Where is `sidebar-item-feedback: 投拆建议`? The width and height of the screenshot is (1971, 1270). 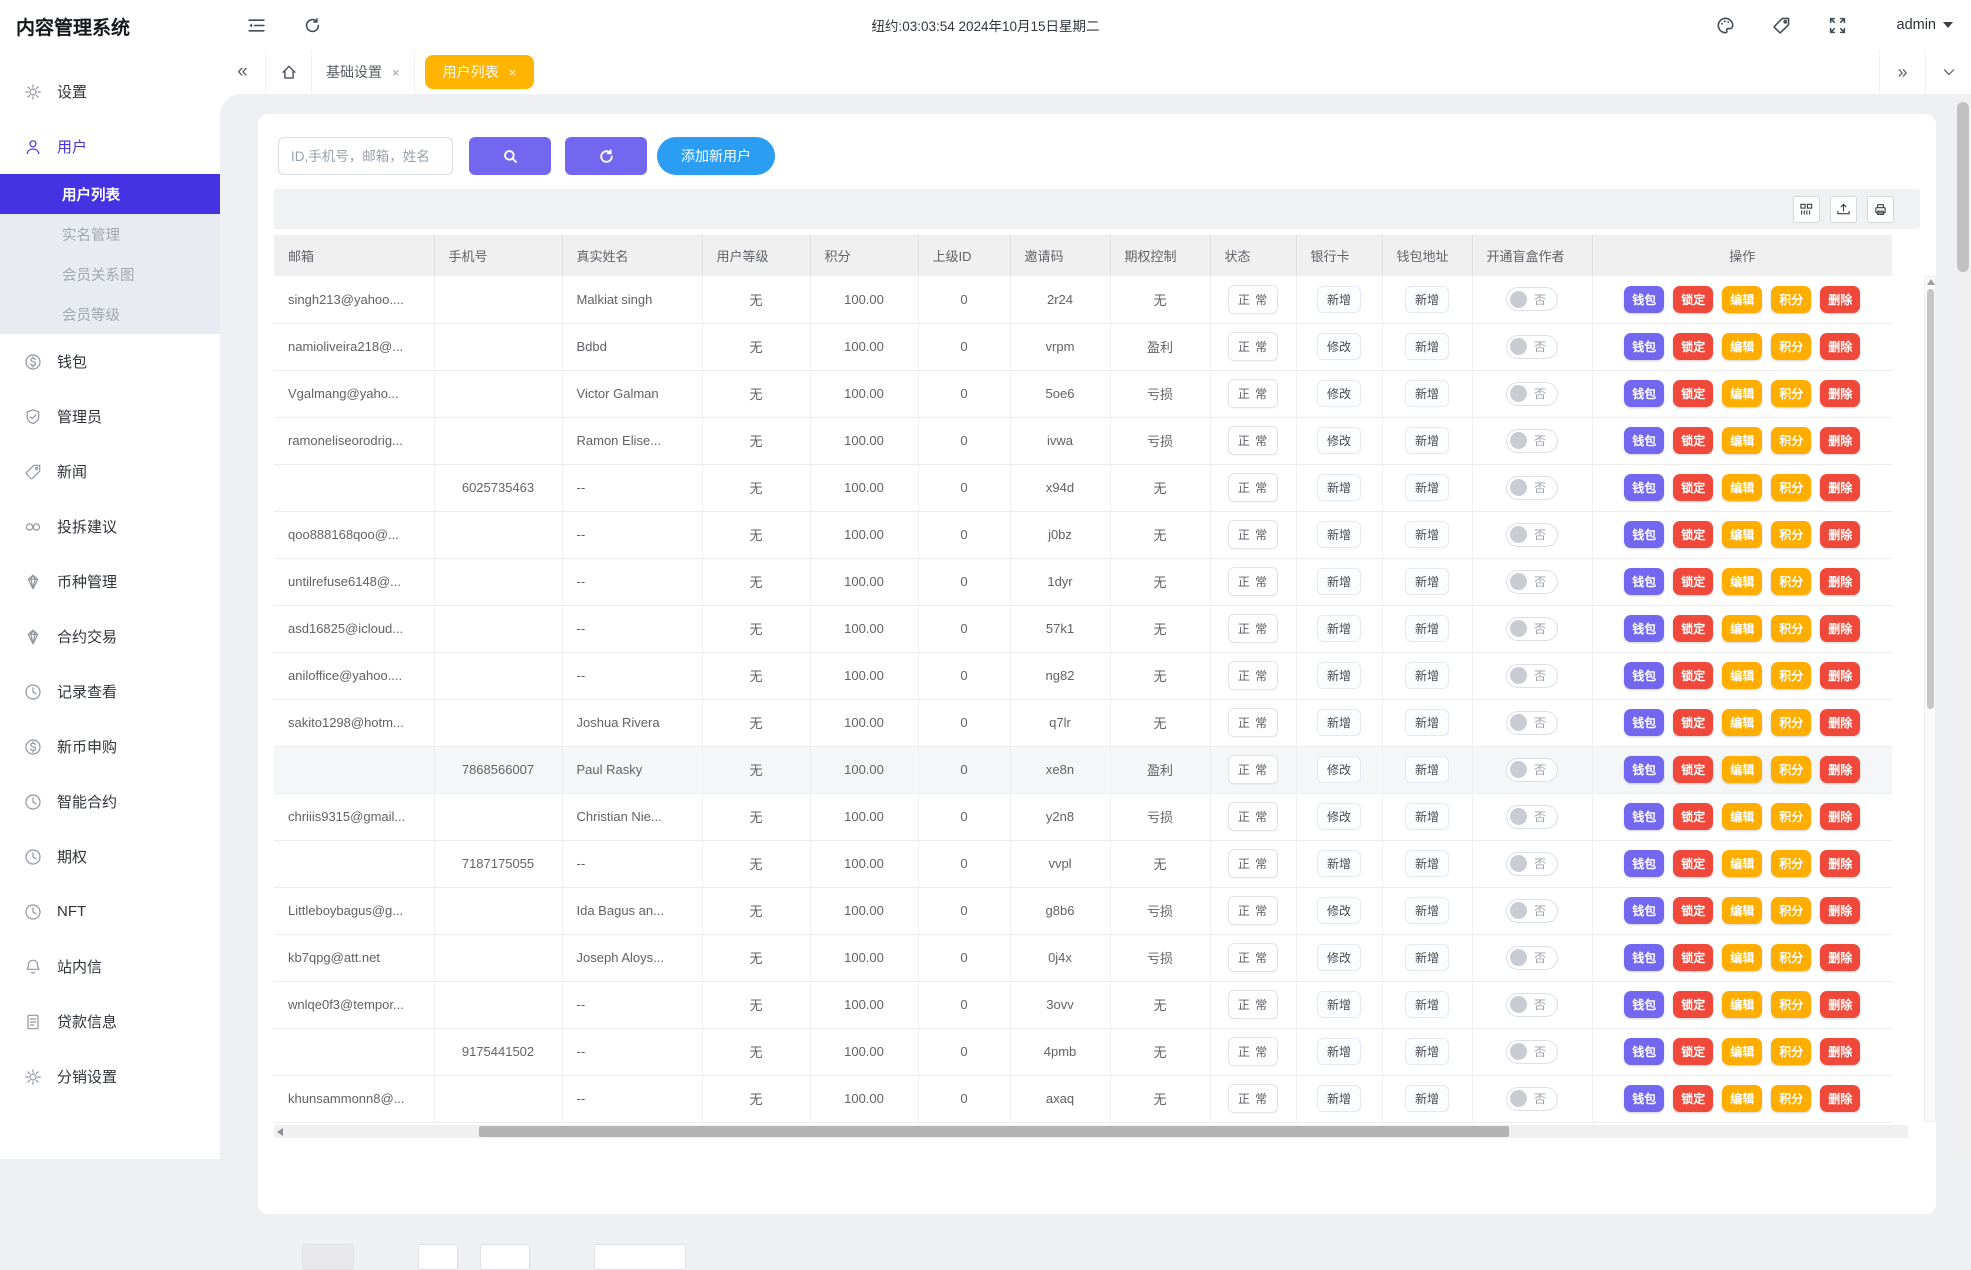
sidebar-item-feedback: 投拆建议 is located at coordinates (110, 526).